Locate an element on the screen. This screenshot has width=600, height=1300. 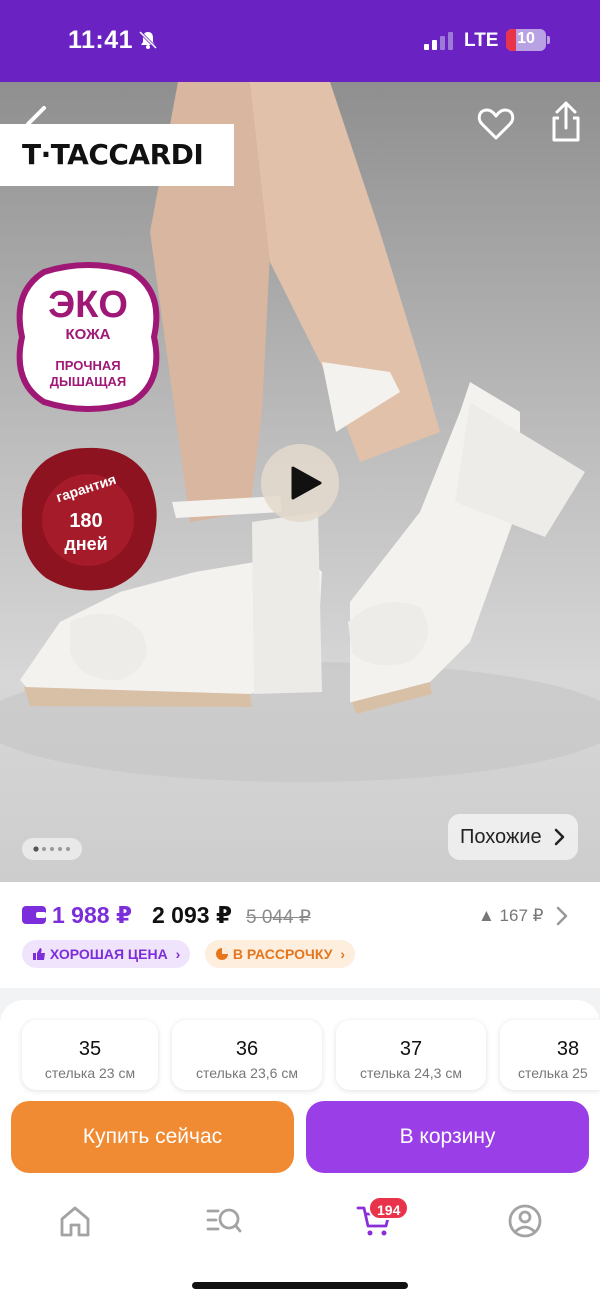
similar-label: Похожие is located at coordinates (501, 837).